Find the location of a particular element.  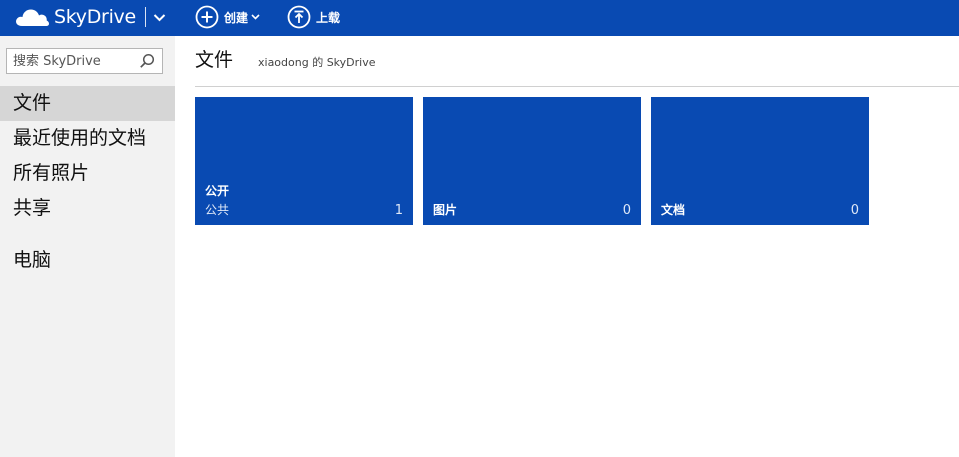

sidebar-item-recent-documents: 最近使用的文档 is located at coordinates (87, 138).